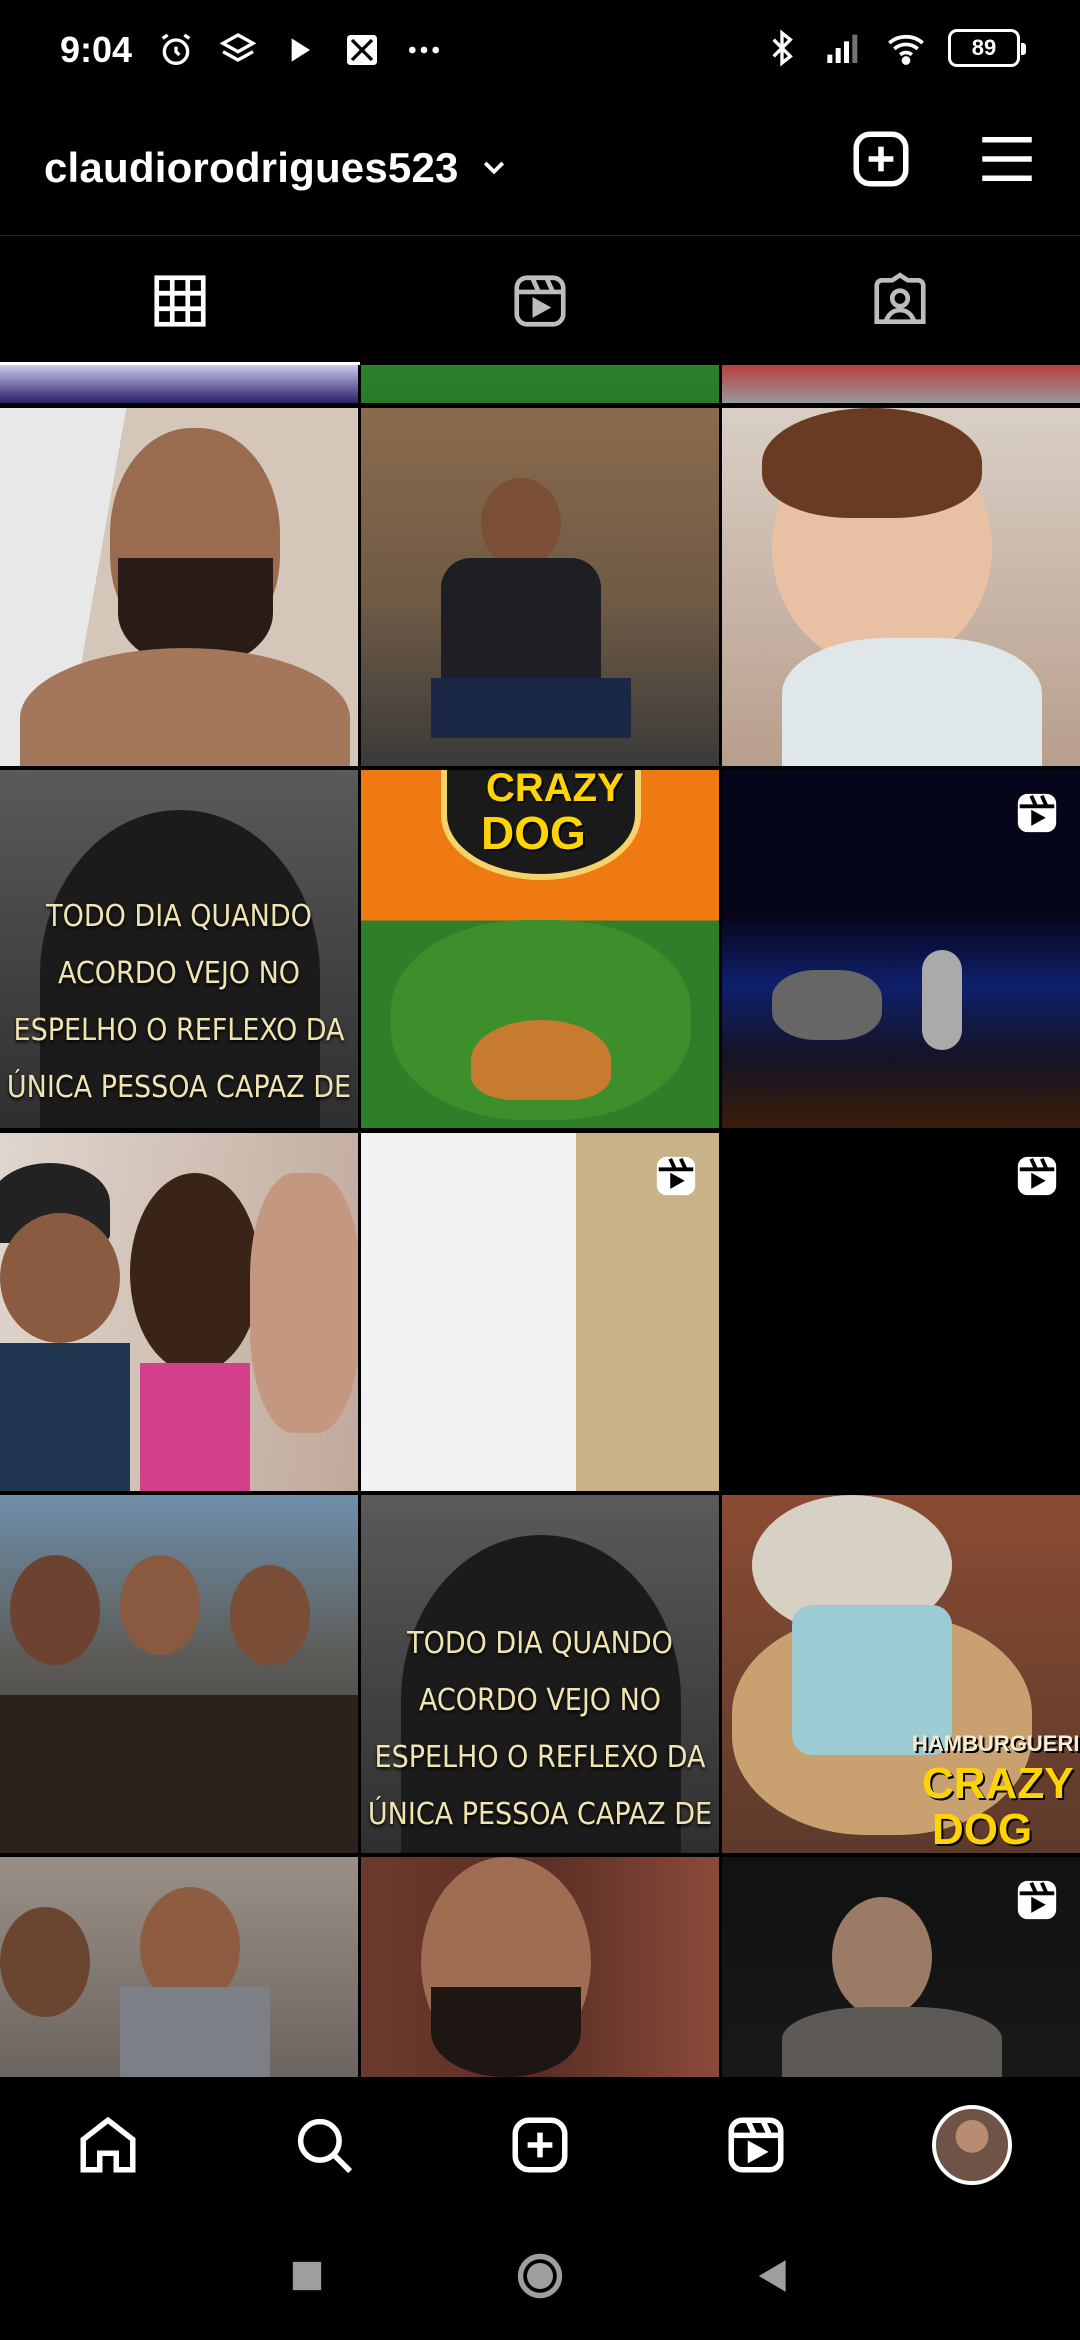 The width and height of the screenshot is (1080, 2340). Describe the element at coordinates (96, 49) in the screenshot. I see `status-time: 9:04` at that location.